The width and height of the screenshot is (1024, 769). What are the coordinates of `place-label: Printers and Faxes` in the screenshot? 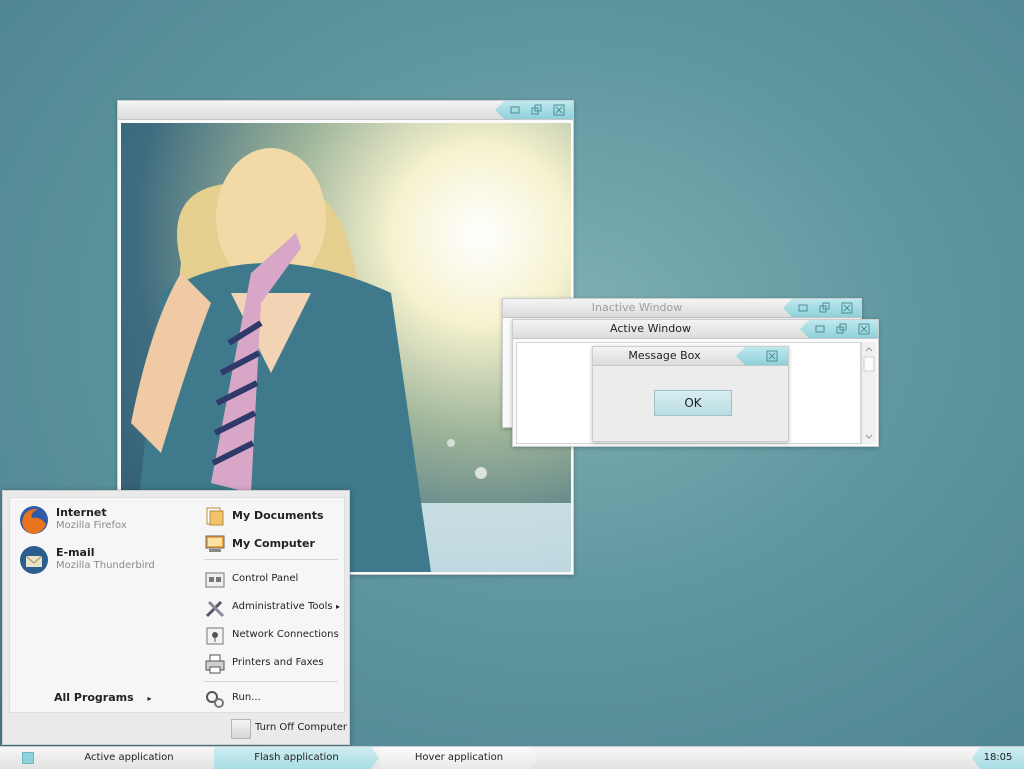 It's located at (278, 662).